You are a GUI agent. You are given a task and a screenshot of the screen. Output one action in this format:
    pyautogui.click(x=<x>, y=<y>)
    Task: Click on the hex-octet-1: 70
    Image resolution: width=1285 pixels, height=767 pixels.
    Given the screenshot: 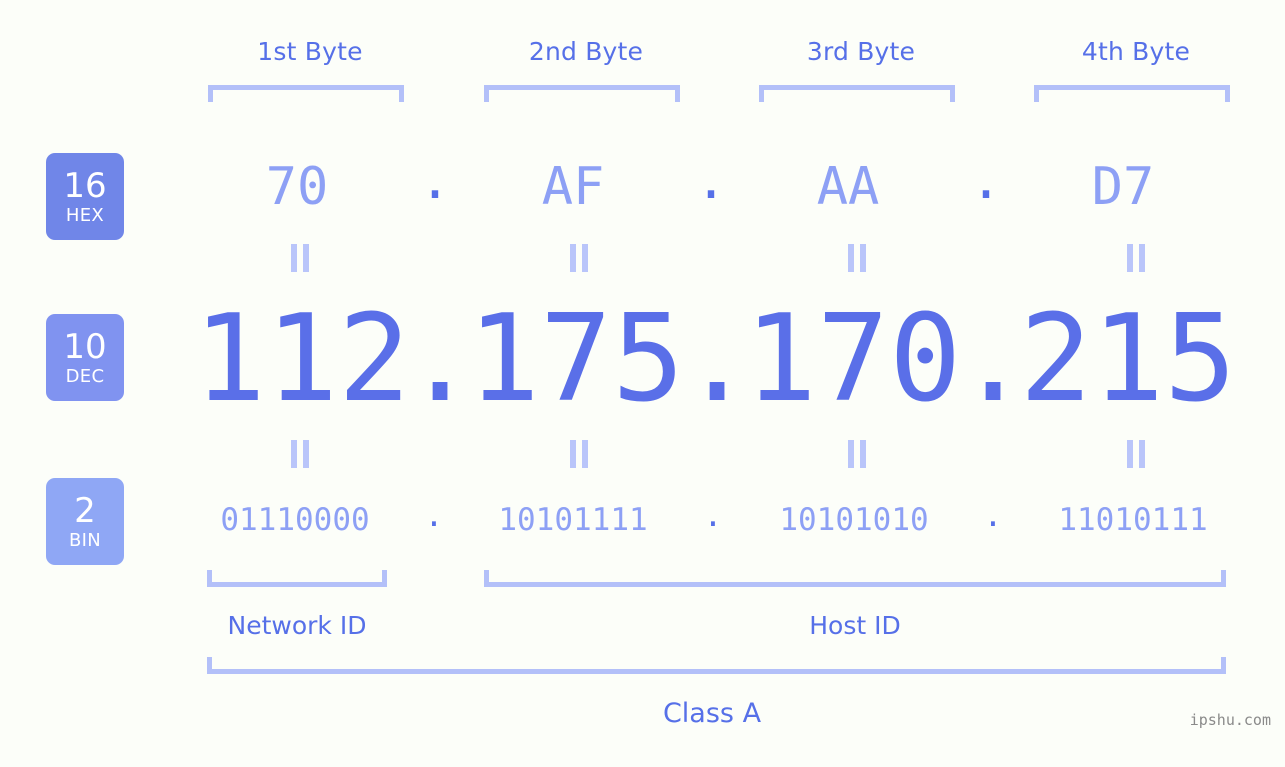 What is the action you would take?
    pyautogui.click(x=297, y=187)
    